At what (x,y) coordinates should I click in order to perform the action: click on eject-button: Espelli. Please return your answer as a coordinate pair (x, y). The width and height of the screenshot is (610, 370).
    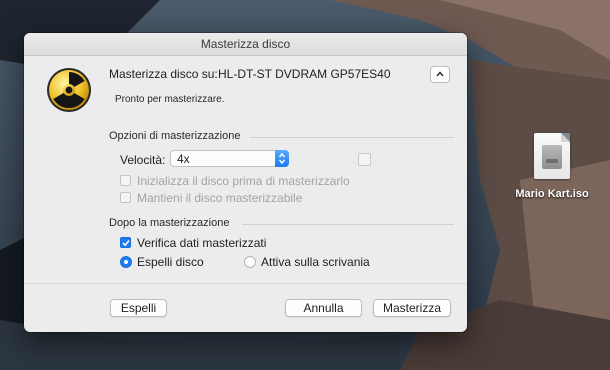
    Looking at the image, I should click on (138, 308).